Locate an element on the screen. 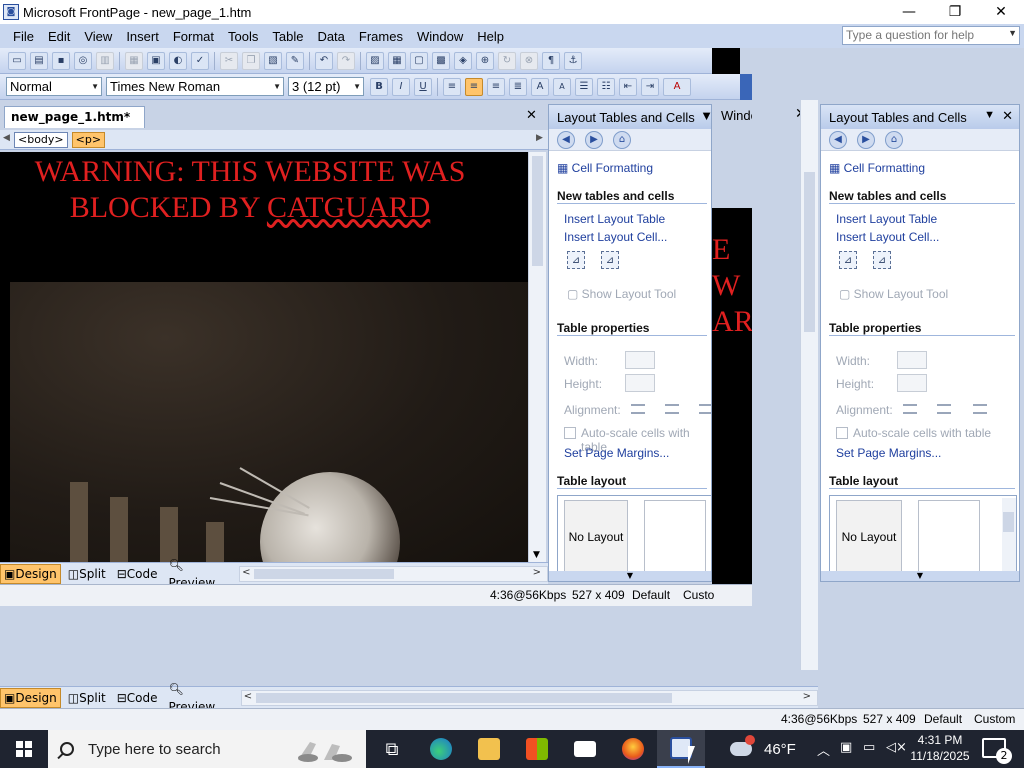  redo-icon: ↷ is located at coordinates (346, 60).